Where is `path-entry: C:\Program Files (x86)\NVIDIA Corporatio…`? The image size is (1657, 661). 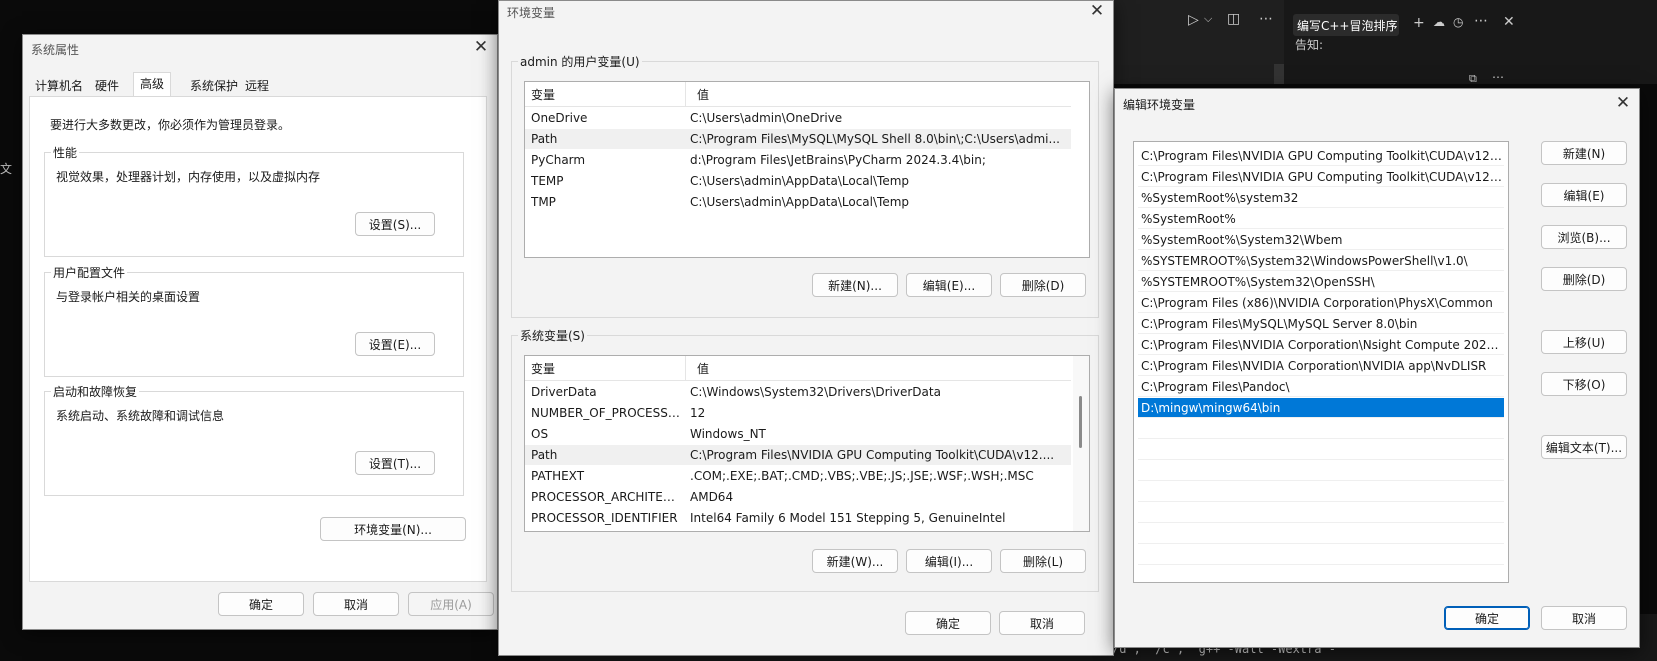
path-entry: C:\Program Files (x86)\NVIDIA Corporatio… is located at coordinates (1321, 303).